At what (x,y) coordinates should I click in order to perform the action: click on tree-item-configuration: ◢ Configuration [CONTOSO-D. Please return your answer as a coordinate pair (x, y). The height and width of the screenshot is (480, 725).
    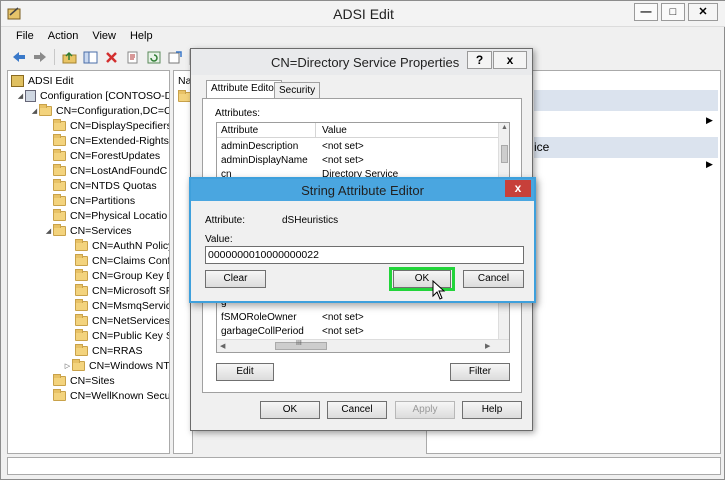
    Looking at the image, I should click on (92, 95).